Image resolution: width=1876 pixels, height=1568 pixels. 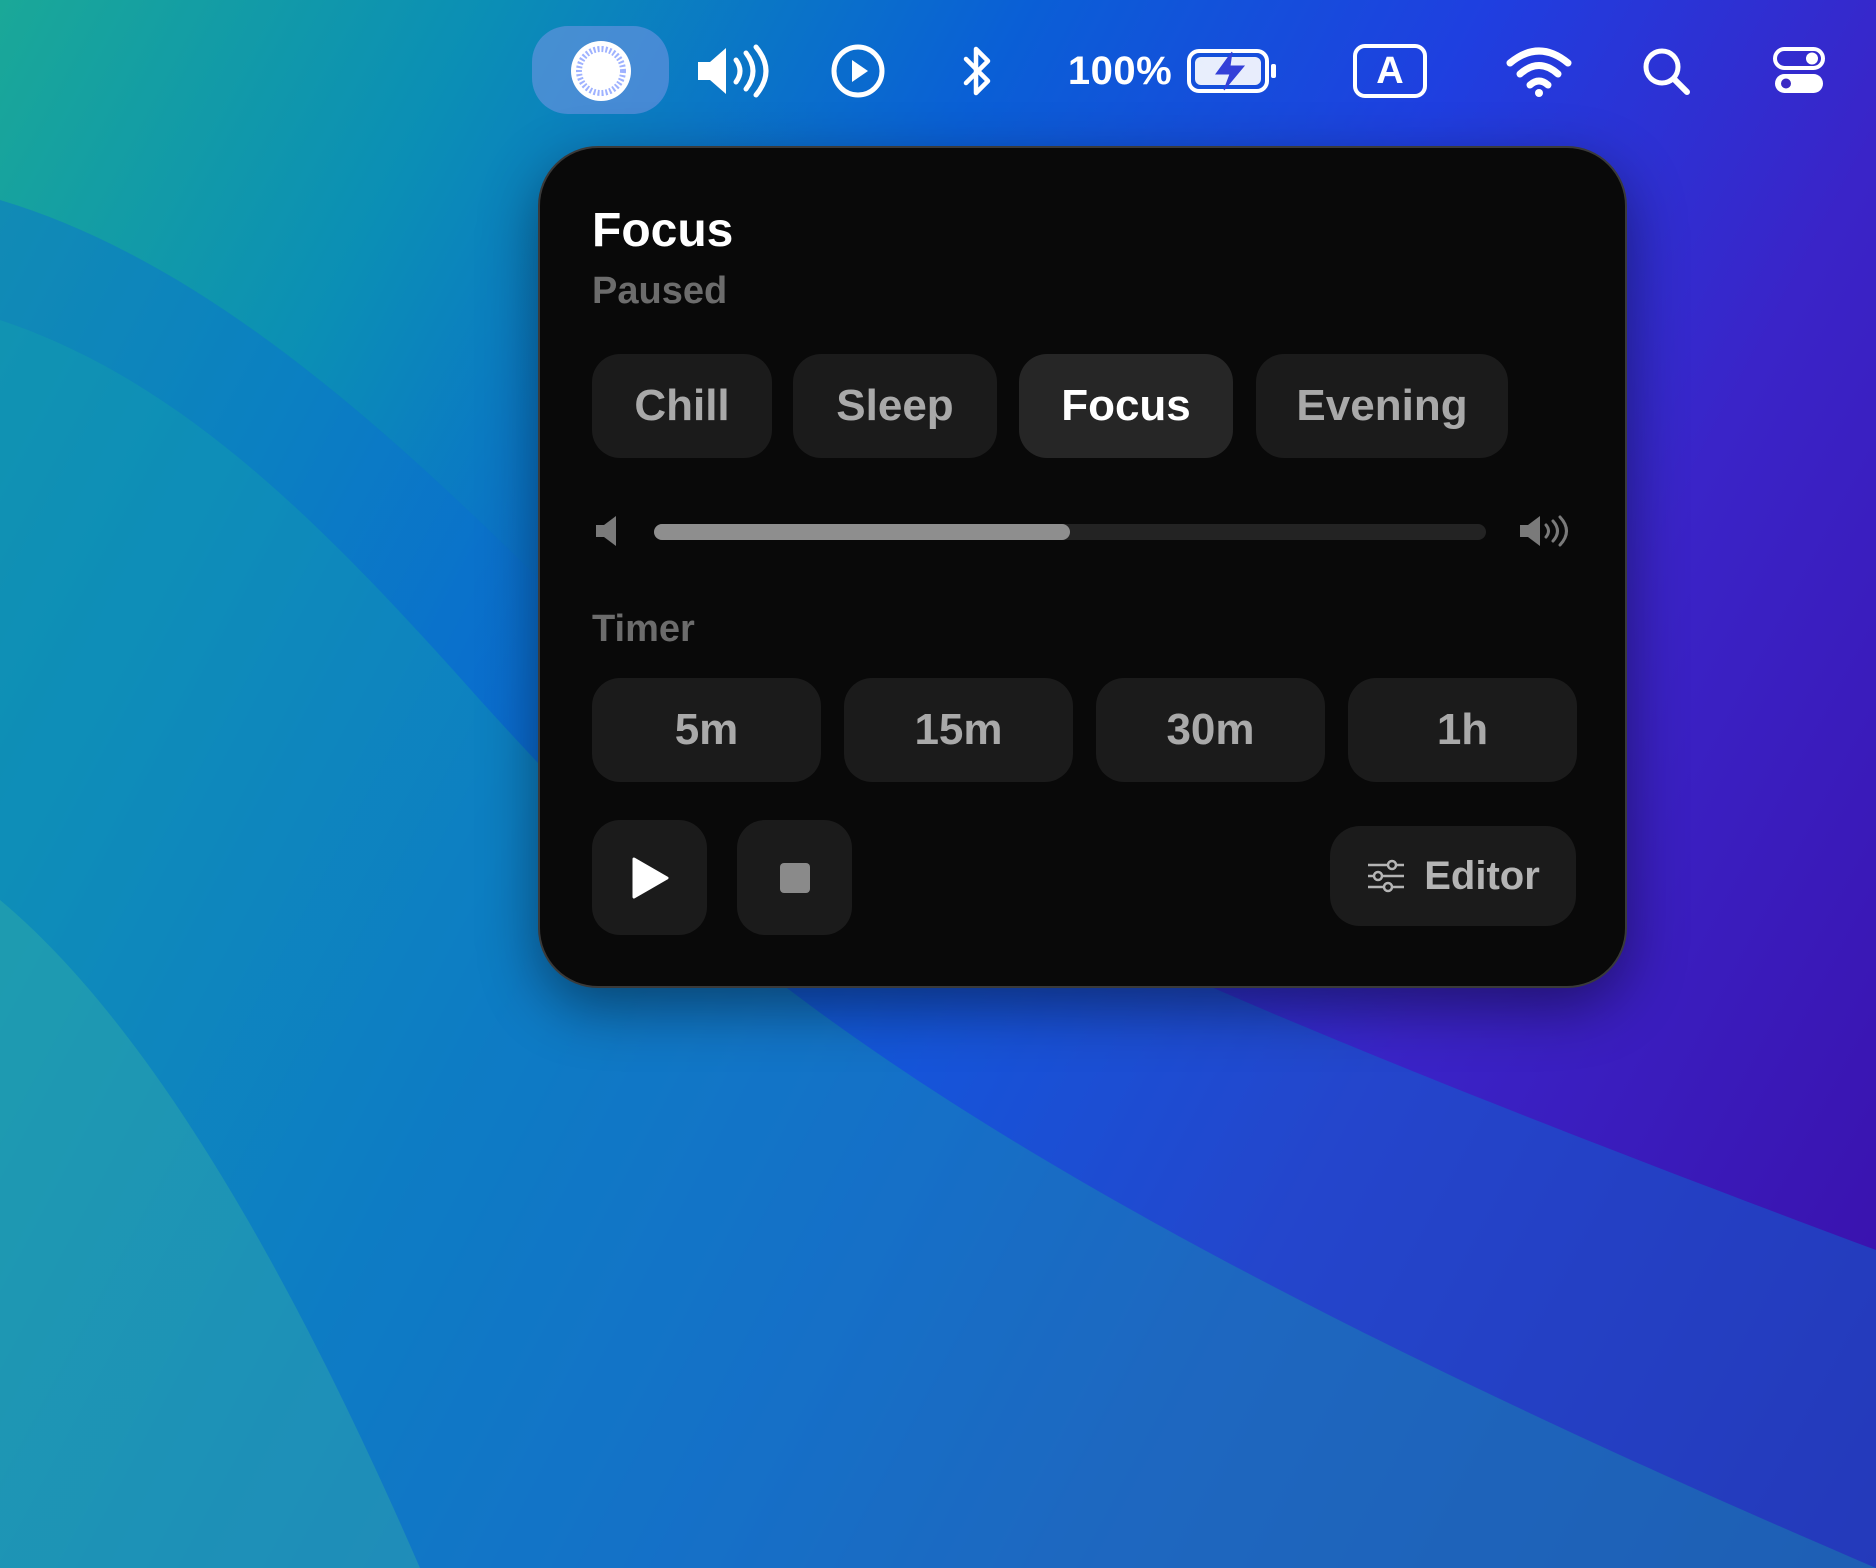 I want to click on battery-percentage: 100%, so click(x=1120, y=71).